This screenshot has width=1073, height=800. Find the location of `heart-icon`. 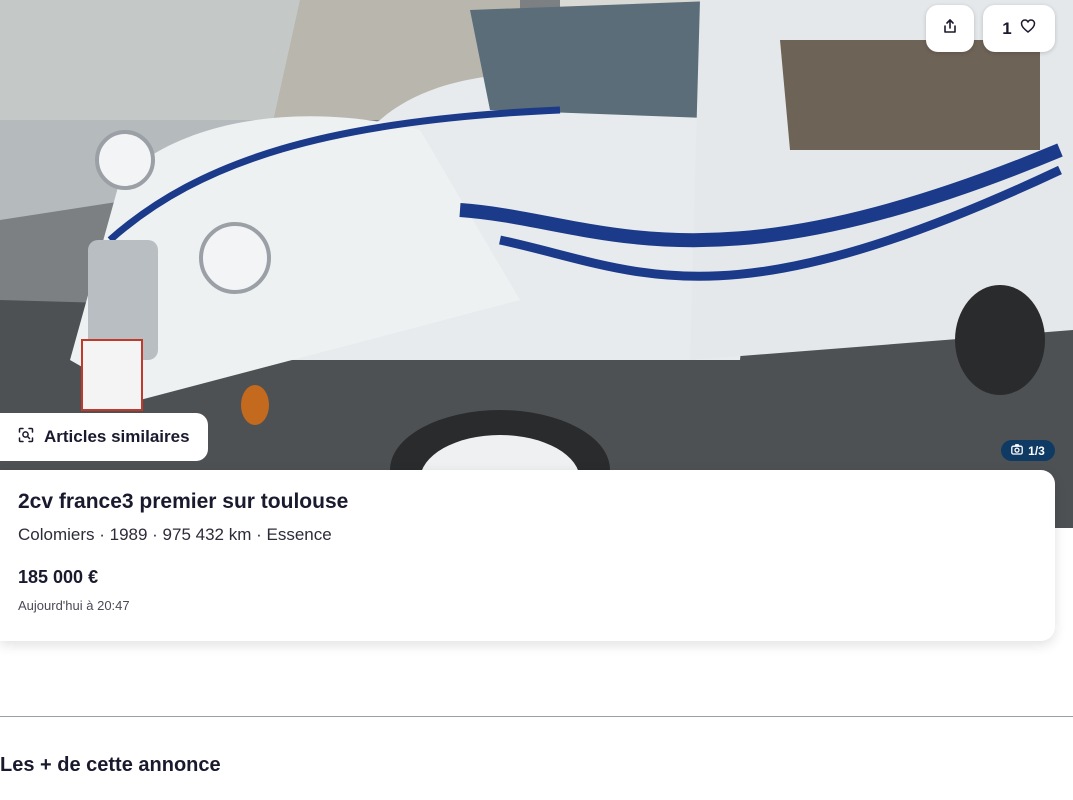

heart-icon is located at coordinates (1028, 28).